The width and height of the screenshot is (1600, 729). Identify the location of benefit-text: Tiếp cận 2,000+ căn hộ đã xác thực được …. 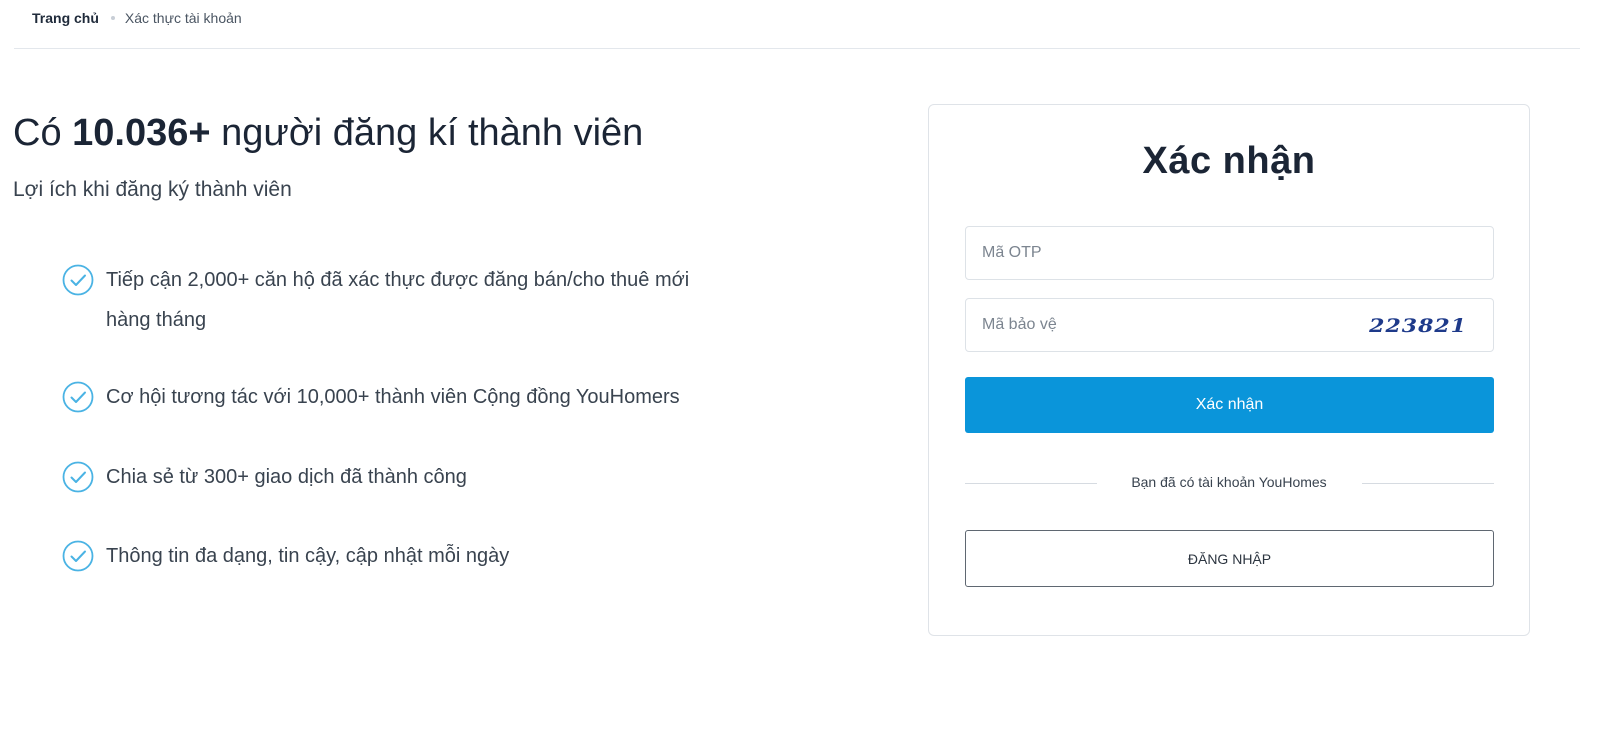
(397, 300).